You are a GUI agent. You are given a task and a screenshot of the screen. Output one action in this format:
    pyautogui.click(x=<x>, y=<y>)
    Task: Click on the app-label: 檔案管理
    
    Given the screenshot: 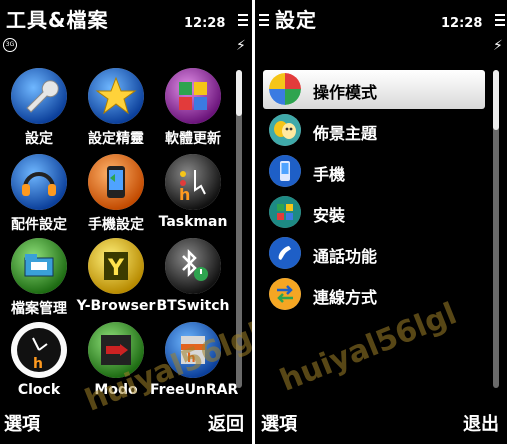 What is the action you would take?
    pyautogui.click(x=39, y=309)
    